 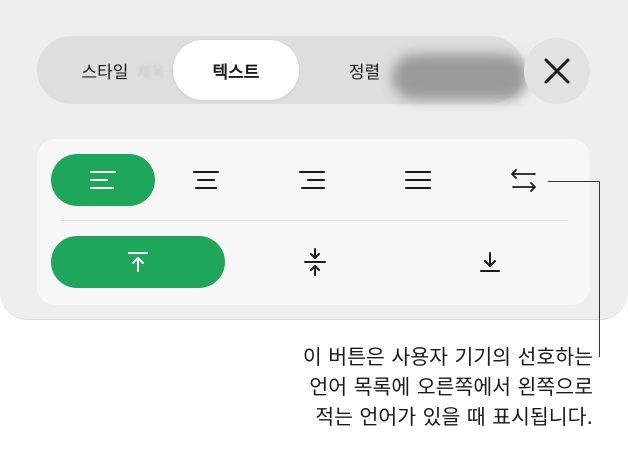 I want to click on align-center-button, so click(x=206, y=180).